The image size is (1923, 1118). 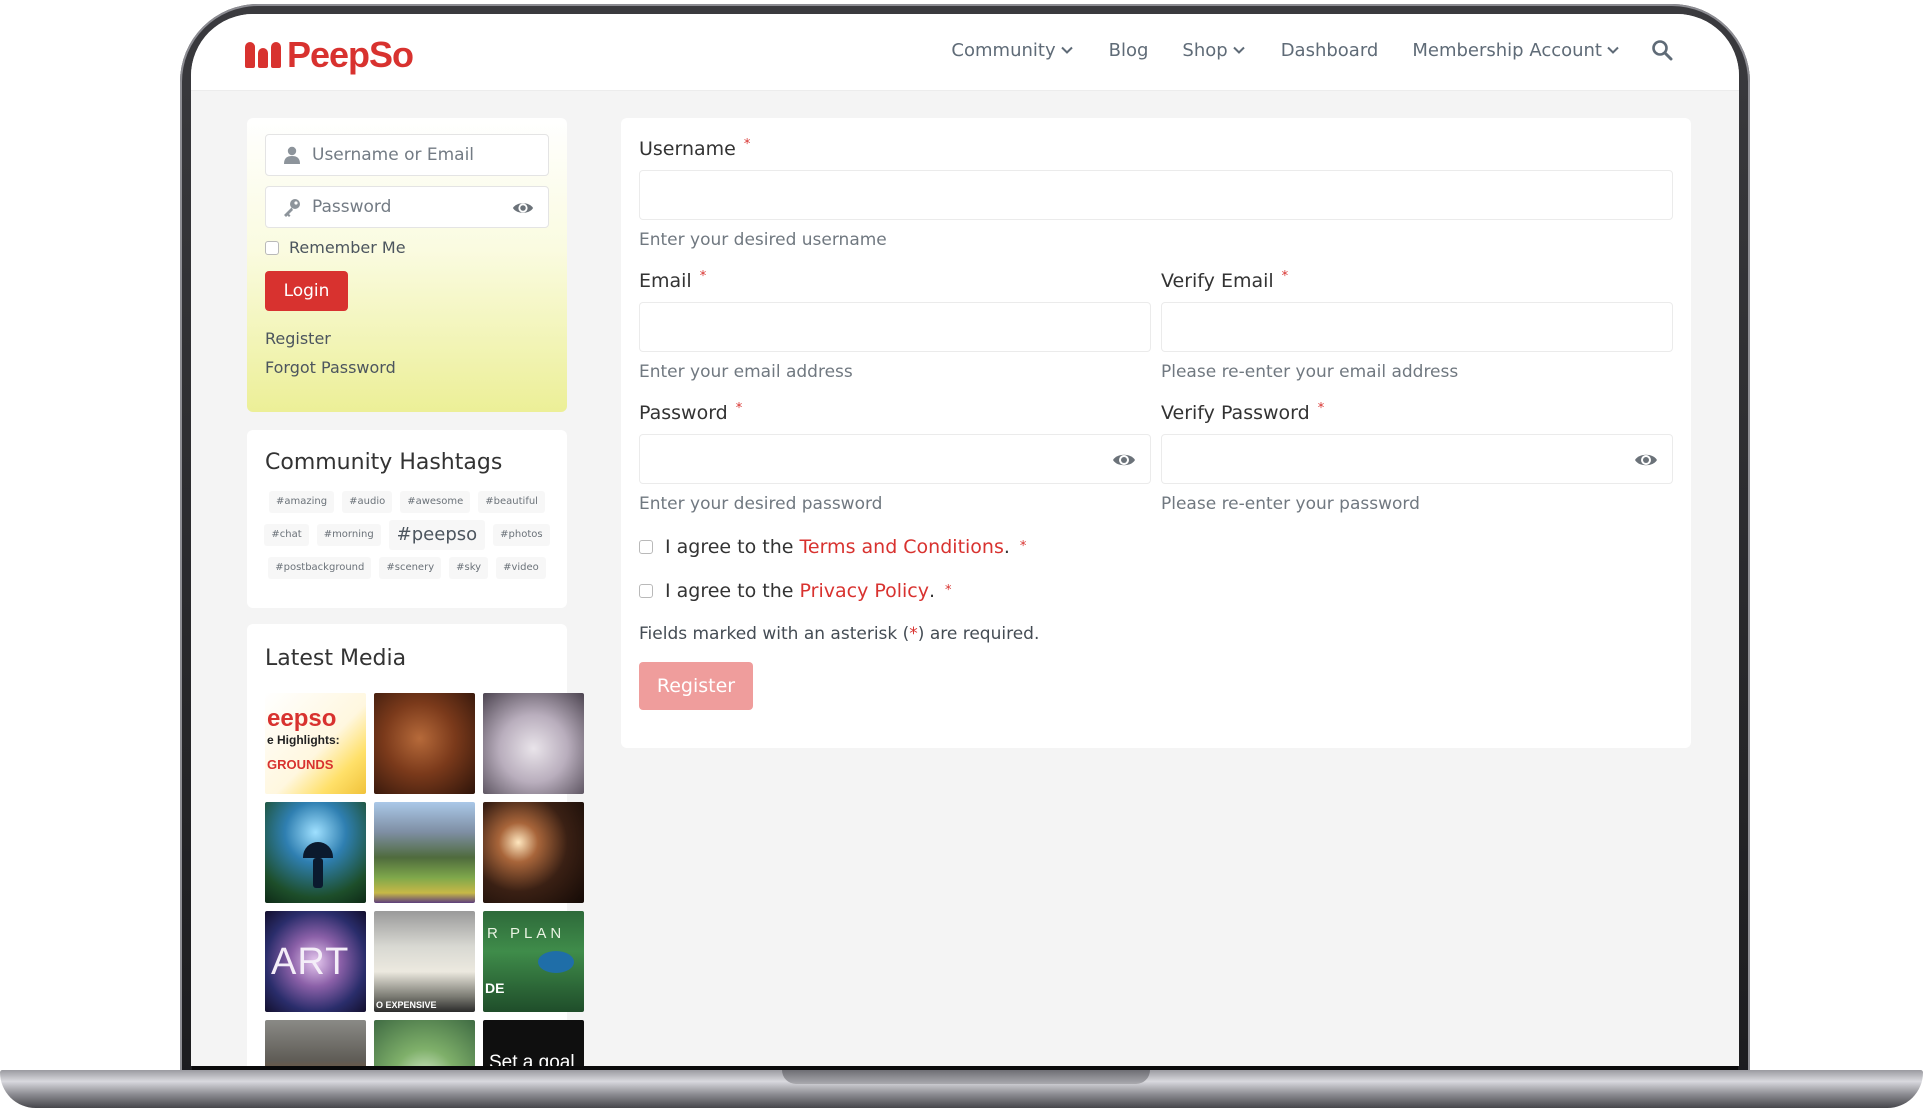 What do you see at coordinates (306, 291) in the screenshot?
I see `login-button: Login` at bounding box center [306, 291].